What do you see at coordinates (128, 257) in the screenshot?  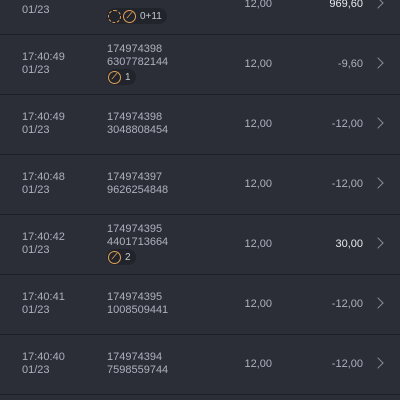 I see `badge-count: 2` at bounding box center [128, 257].